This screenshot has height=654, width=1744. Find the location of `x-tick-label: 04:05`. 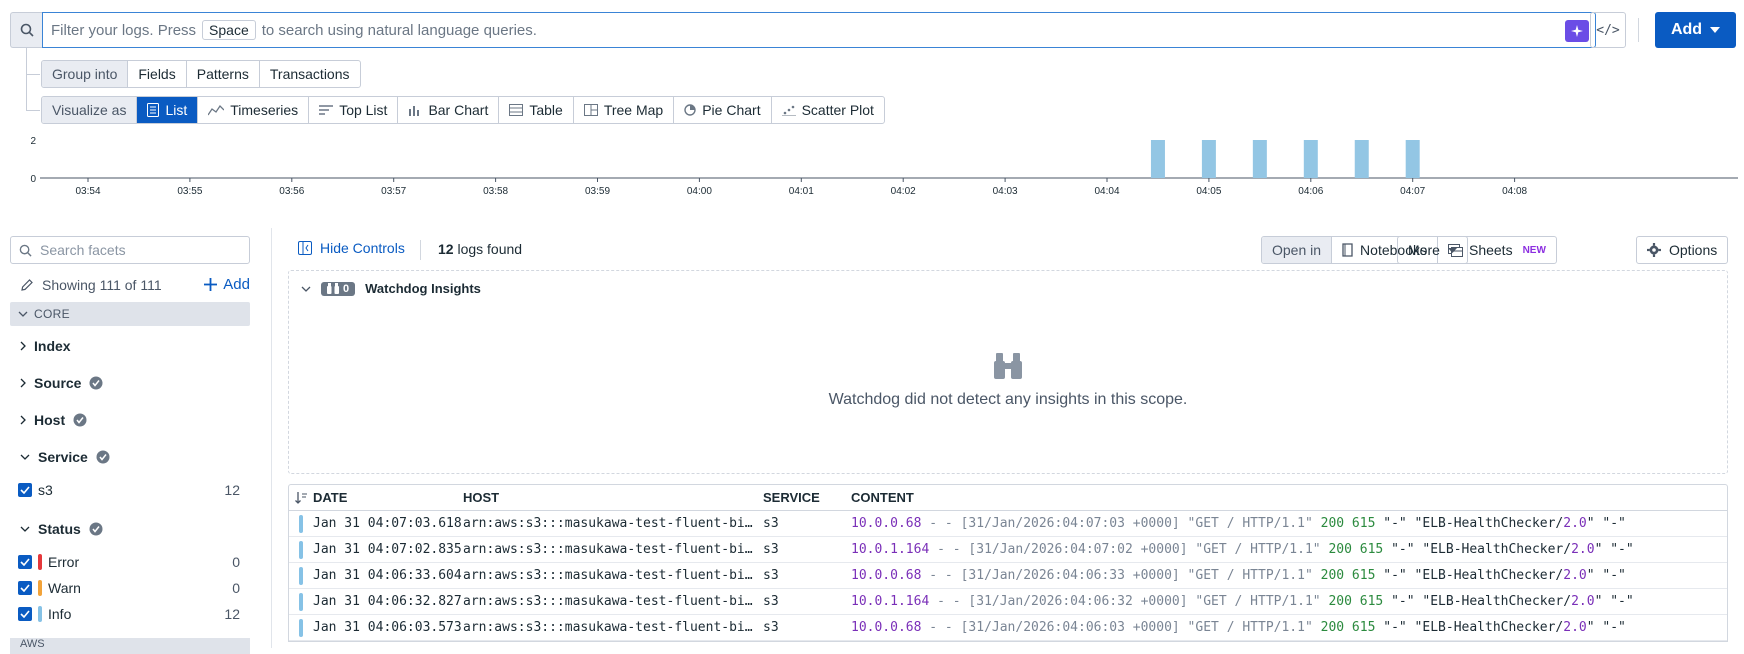

x-tick-label: 04:05 is located at coordinates (1208, 191).